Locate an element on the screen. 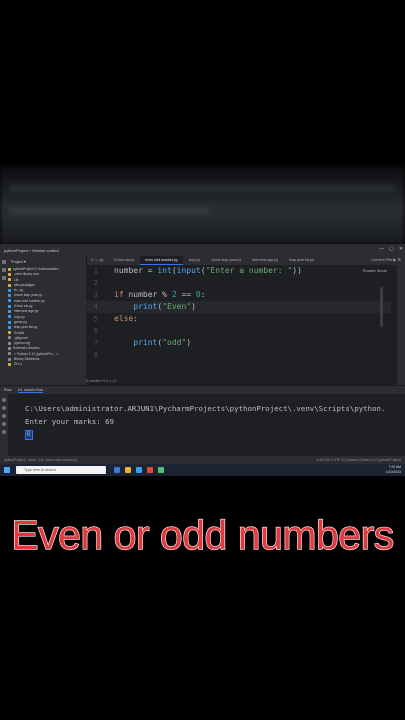 The width and height of the screenshot is (405, 720). stop-icon is located at coordinates (4, 408).